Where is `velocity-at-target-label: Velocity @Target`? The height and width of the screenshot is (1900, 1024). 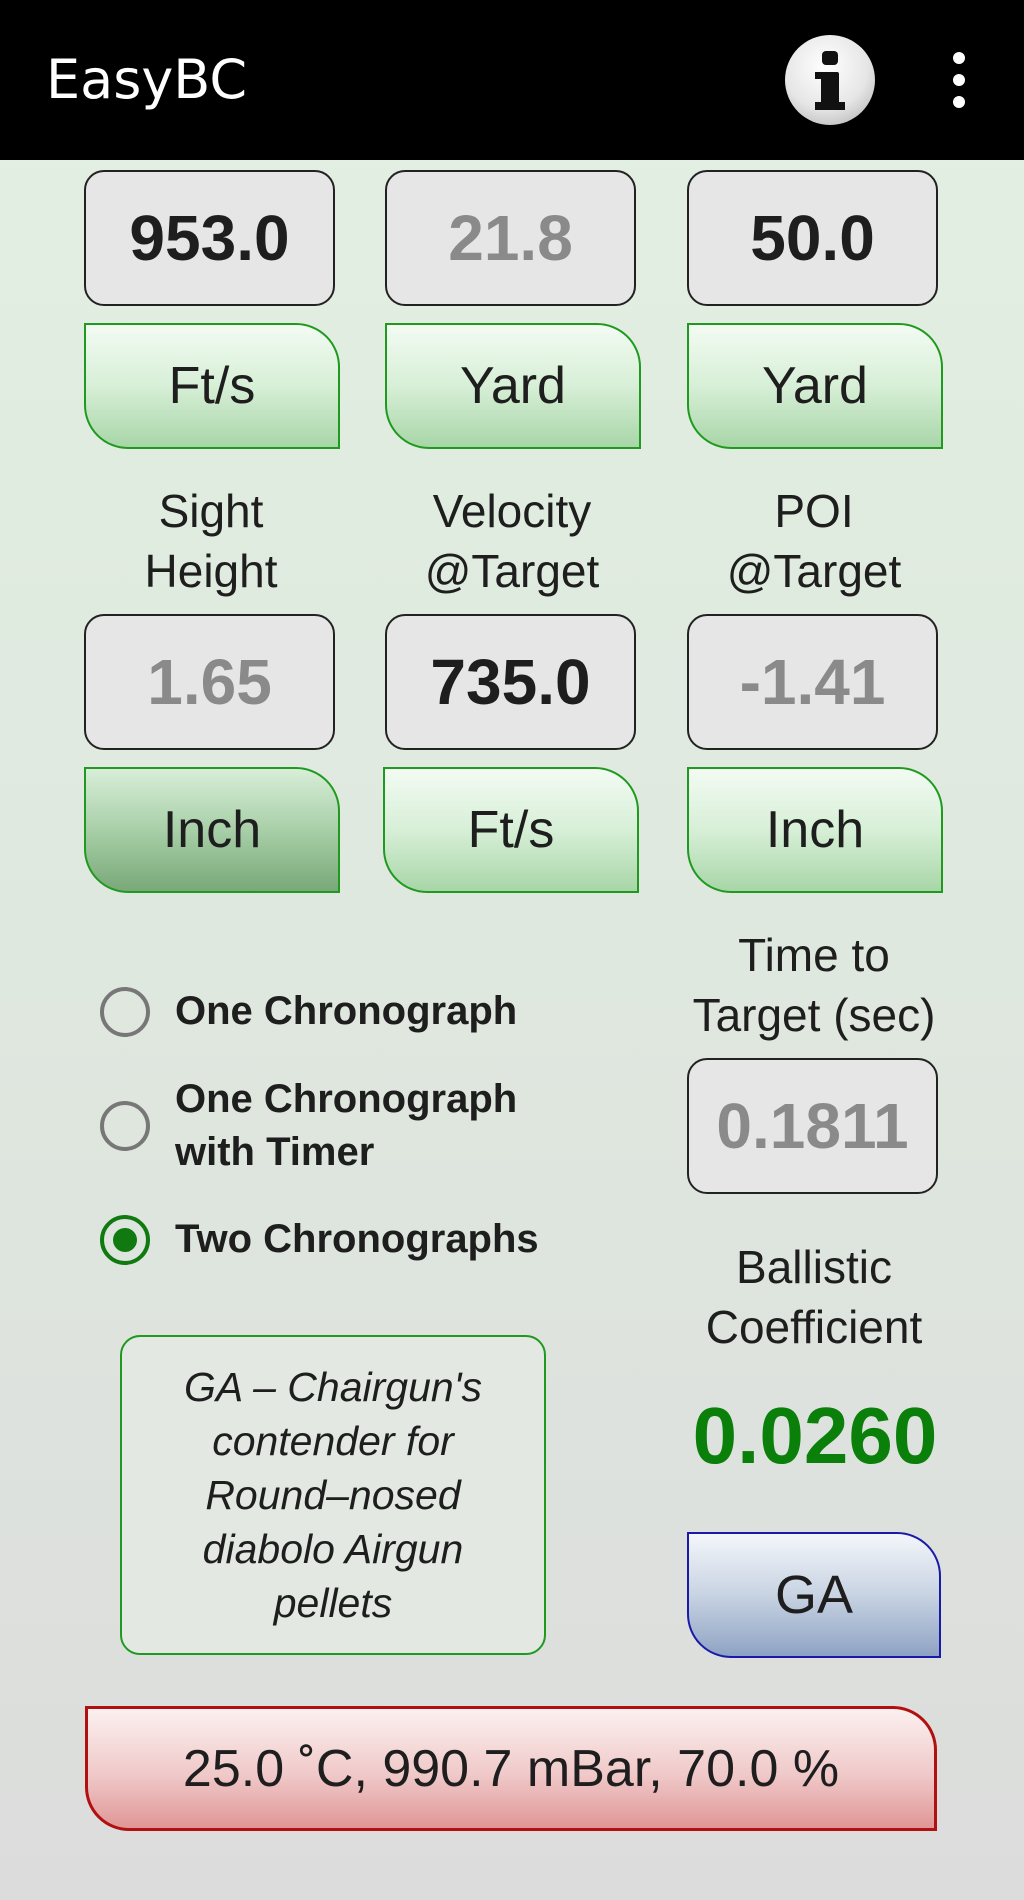
velocity-at-target-label: Velocity @Target is located at coordinates (512, 541).